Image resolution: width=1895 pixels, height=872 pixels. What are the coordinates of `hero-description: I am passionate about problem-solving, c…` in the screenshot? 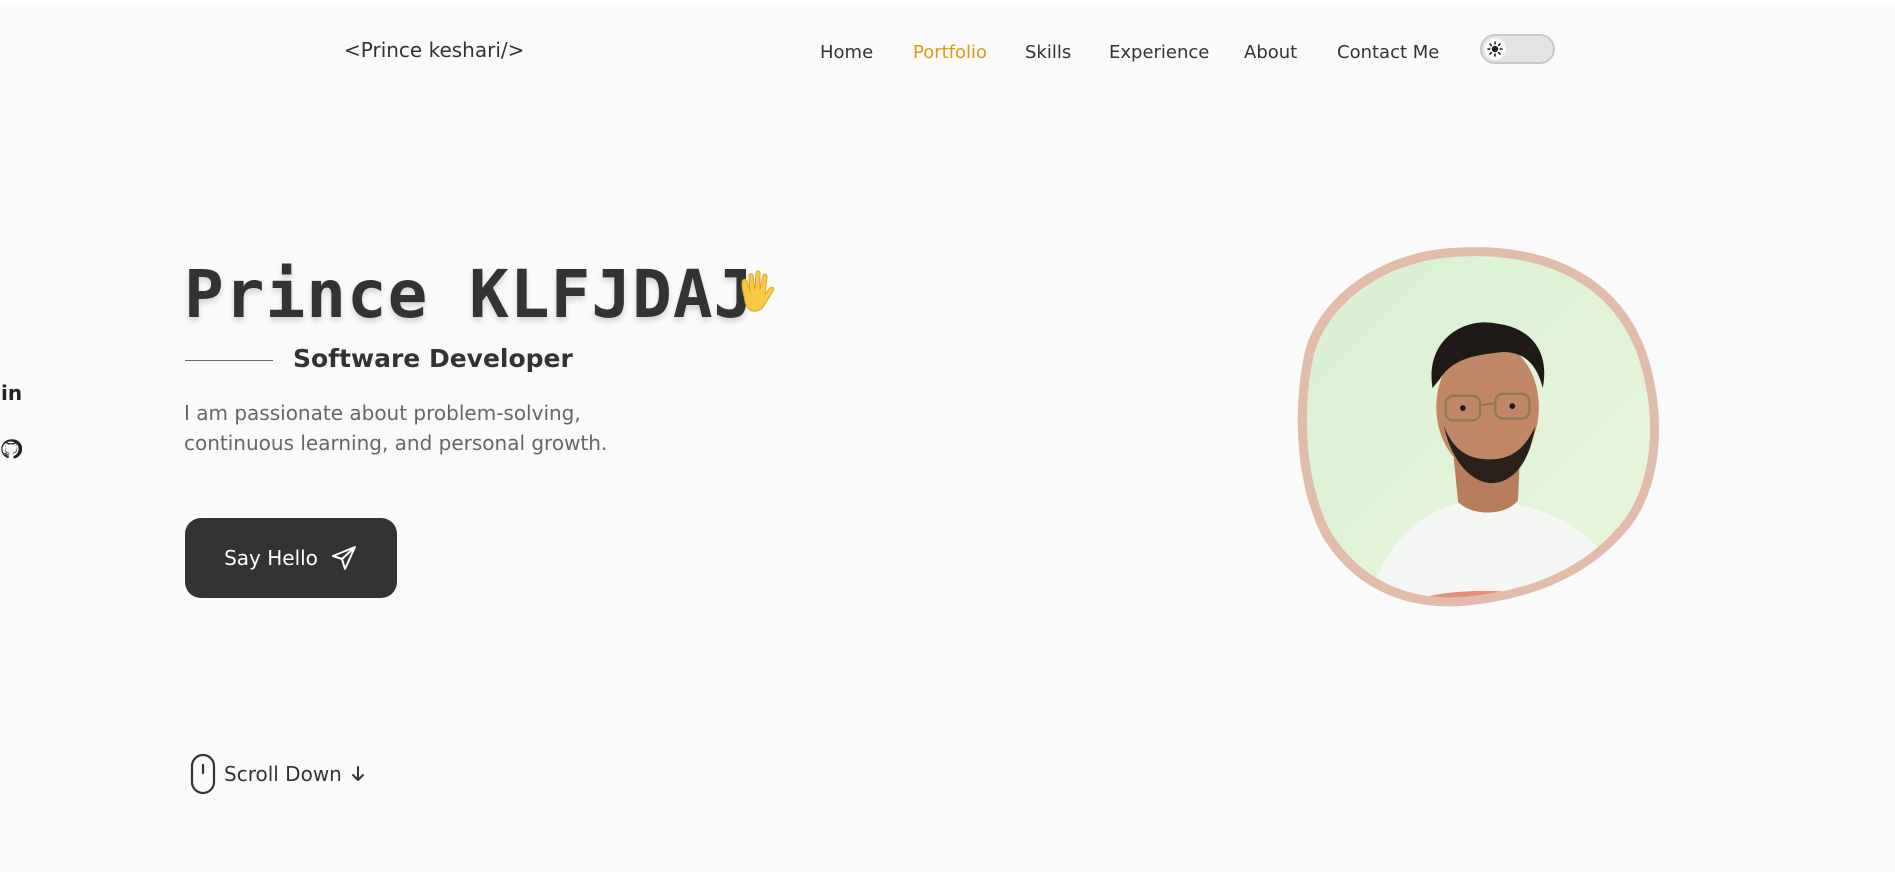 It's located at (396, 428).